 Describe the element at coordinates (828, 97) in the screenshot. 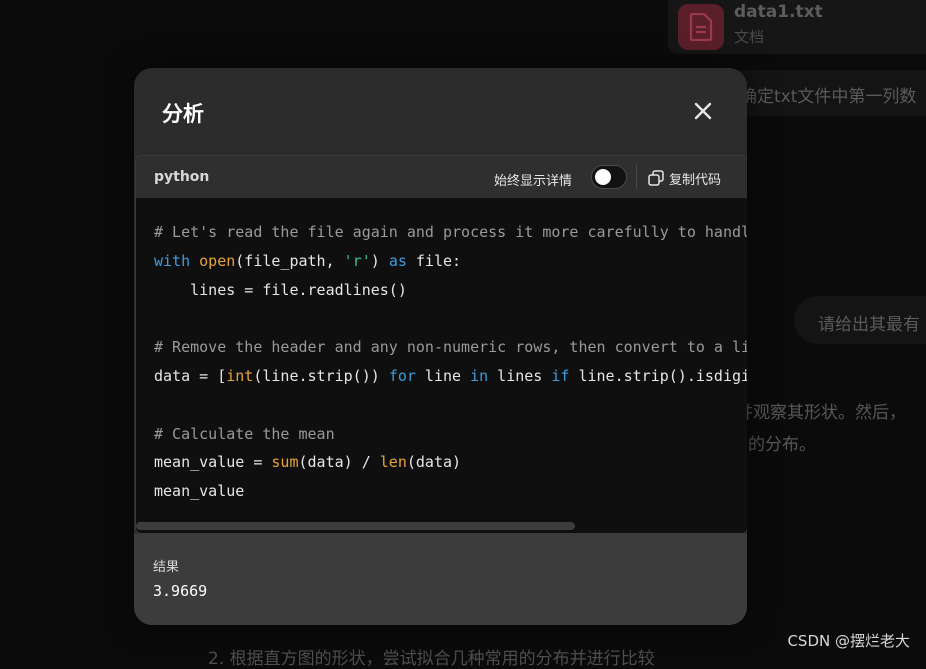

I see `user-message-text: 确定txt文件中第一列数` at that location.